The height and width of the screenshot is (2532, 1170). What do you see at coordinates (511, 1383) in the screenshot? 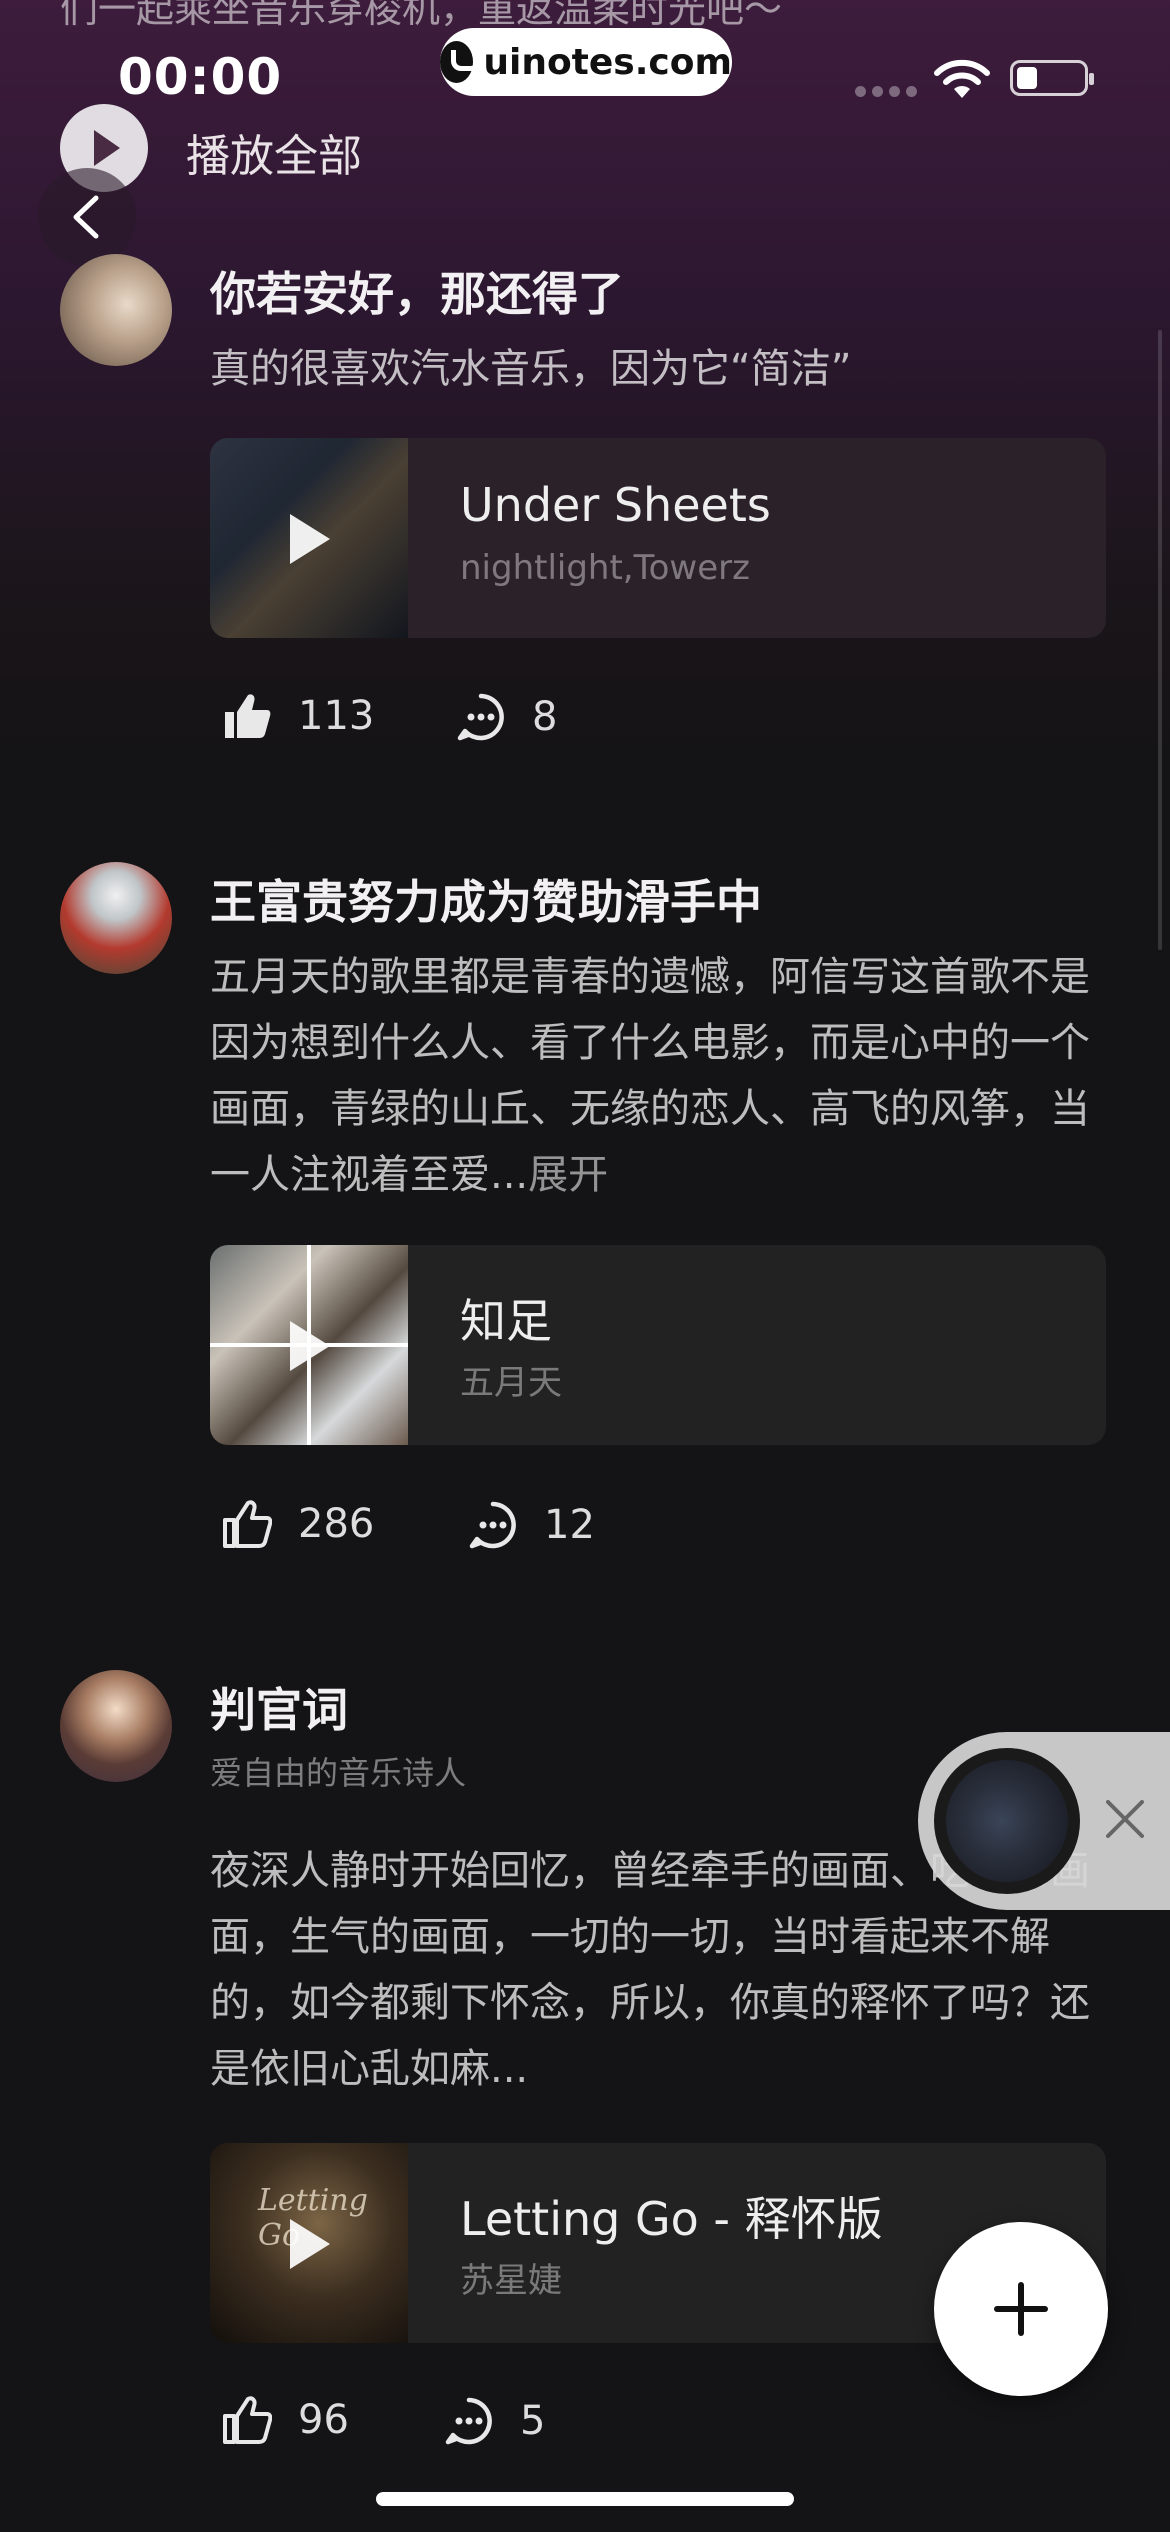
I see `song-artist: 五月天` at bounding box center [511, 1383].